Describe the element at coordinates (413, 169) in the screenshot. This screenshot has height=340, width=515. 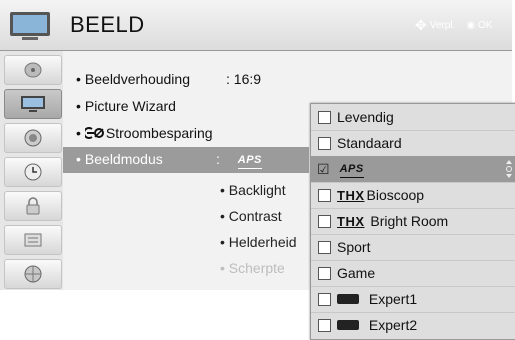
I see `option-aps: ☑ APS` at that location.